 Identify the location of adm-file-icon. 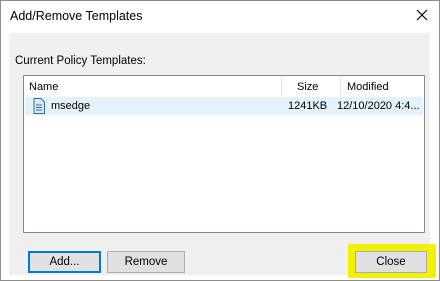
(39, 106).